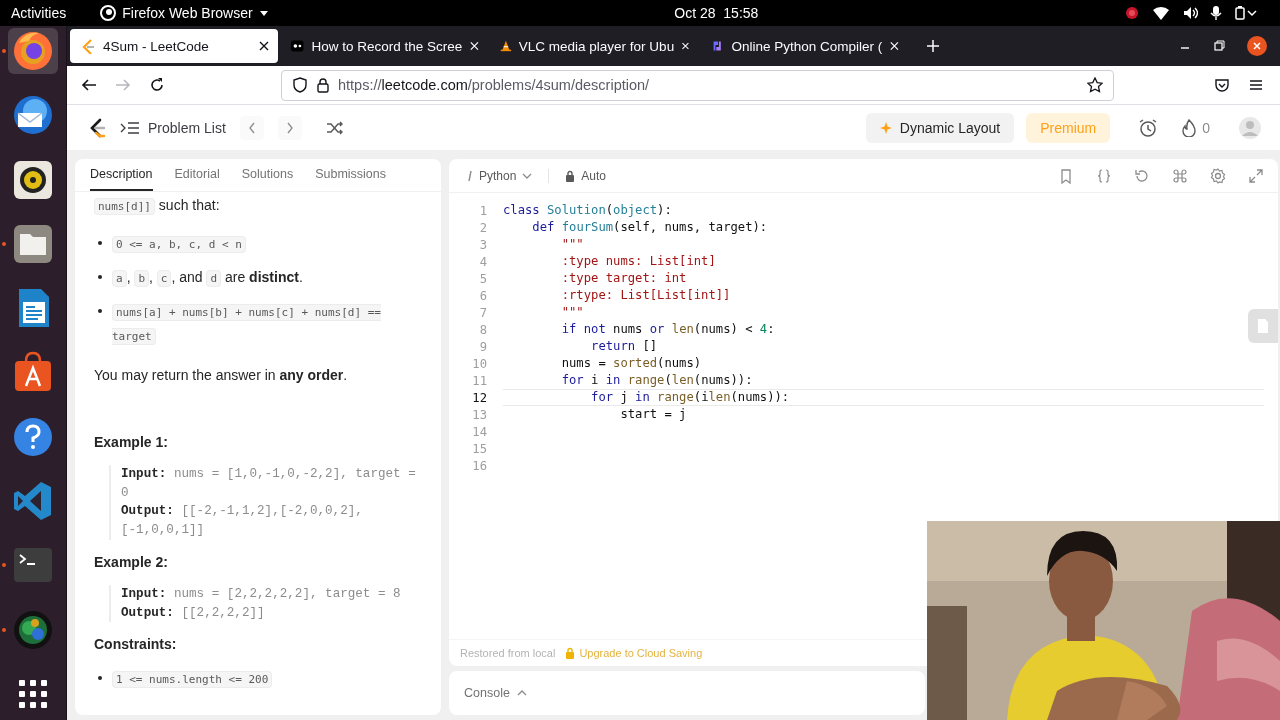 This screenshot has width=1280, height=720. Describe the element at coordinates (193, 613) in the screenshot. I see `example-line: Output: [[2,2,2,2]]` at that location.